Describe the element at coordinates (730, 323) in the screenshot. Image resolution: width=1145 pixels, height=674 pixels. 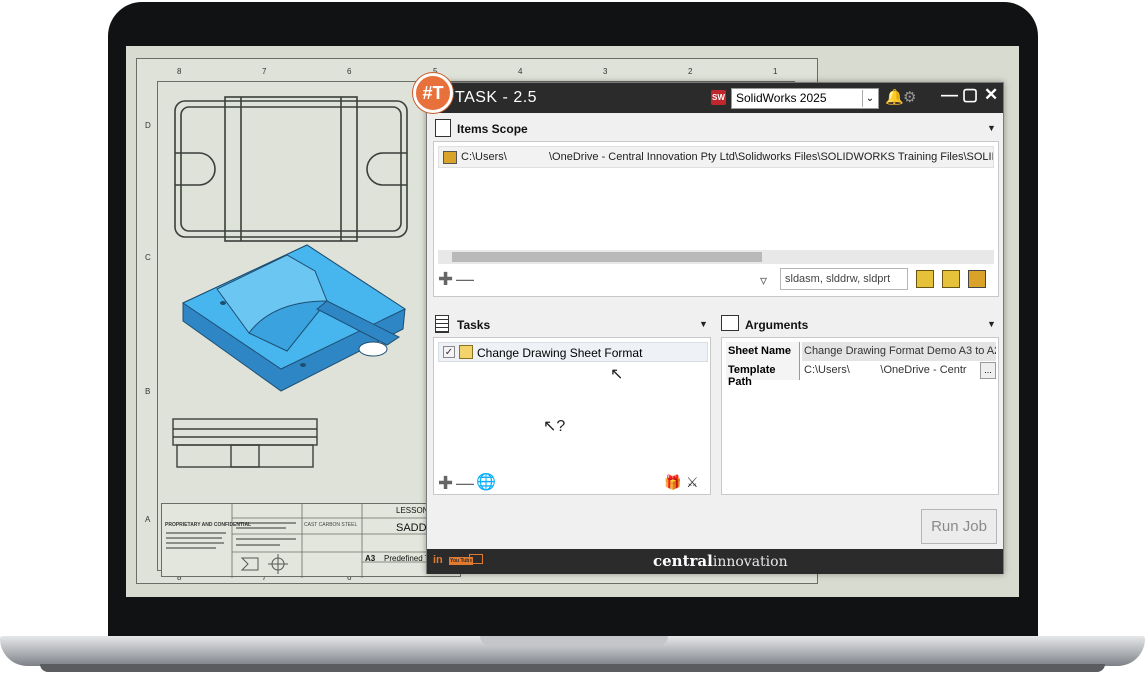
I see `arguments-icon` at that location.